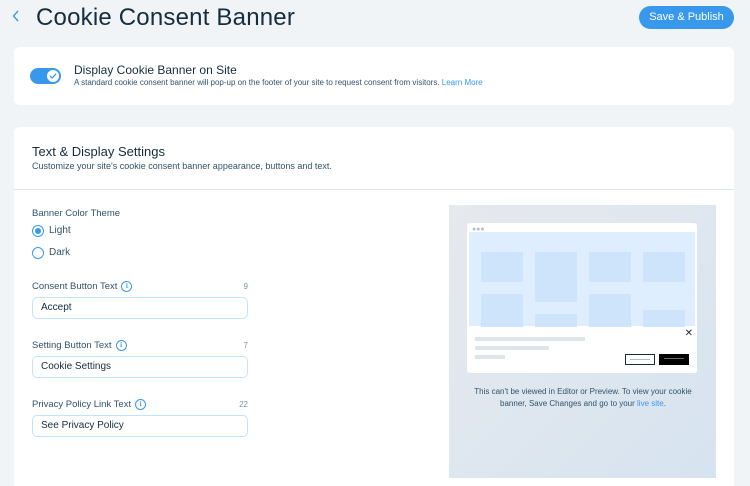 This screenshot has height=486, width=750. What do you see at coordinates (650, 403) in the screenshot?
I see `live-site-link: live site` at bounding box center [650, 403].